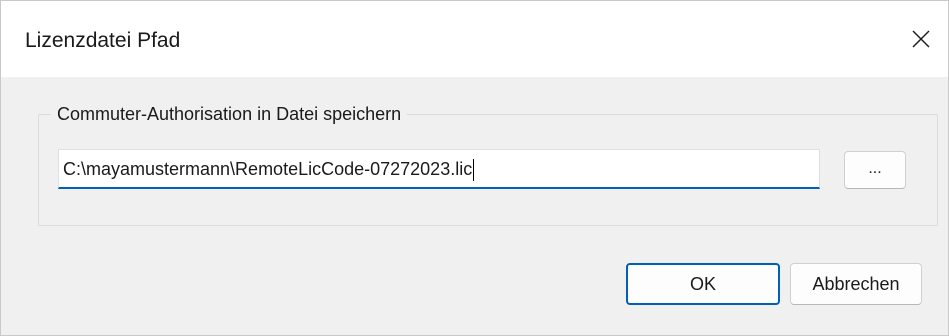 This screenshot has height=336, width=949. What do you see at coordinates (856, 284) in the screenshot?
I see `cancel-button: Abbrechen` at bounding box center [856, 284].